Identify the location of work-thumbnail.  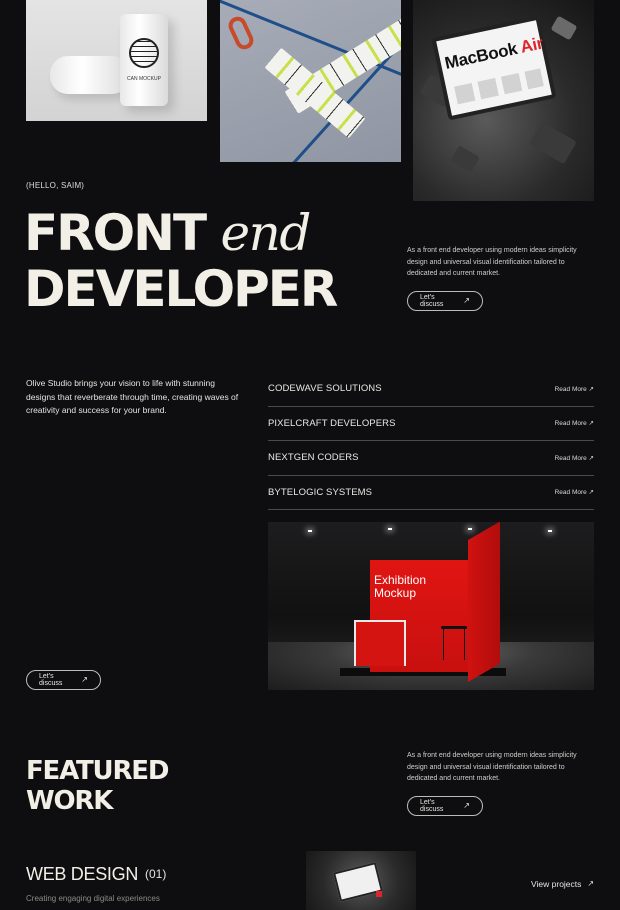
(361, 880).